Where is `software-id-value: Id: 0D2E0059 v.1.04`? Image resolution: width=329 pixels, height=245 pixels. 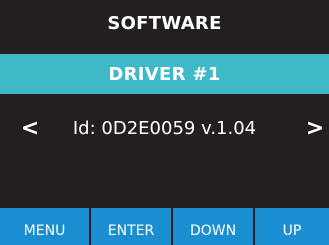 software-id-value: Id: 0D2E0059 v.1.04 is located at coordinates (164, 128).